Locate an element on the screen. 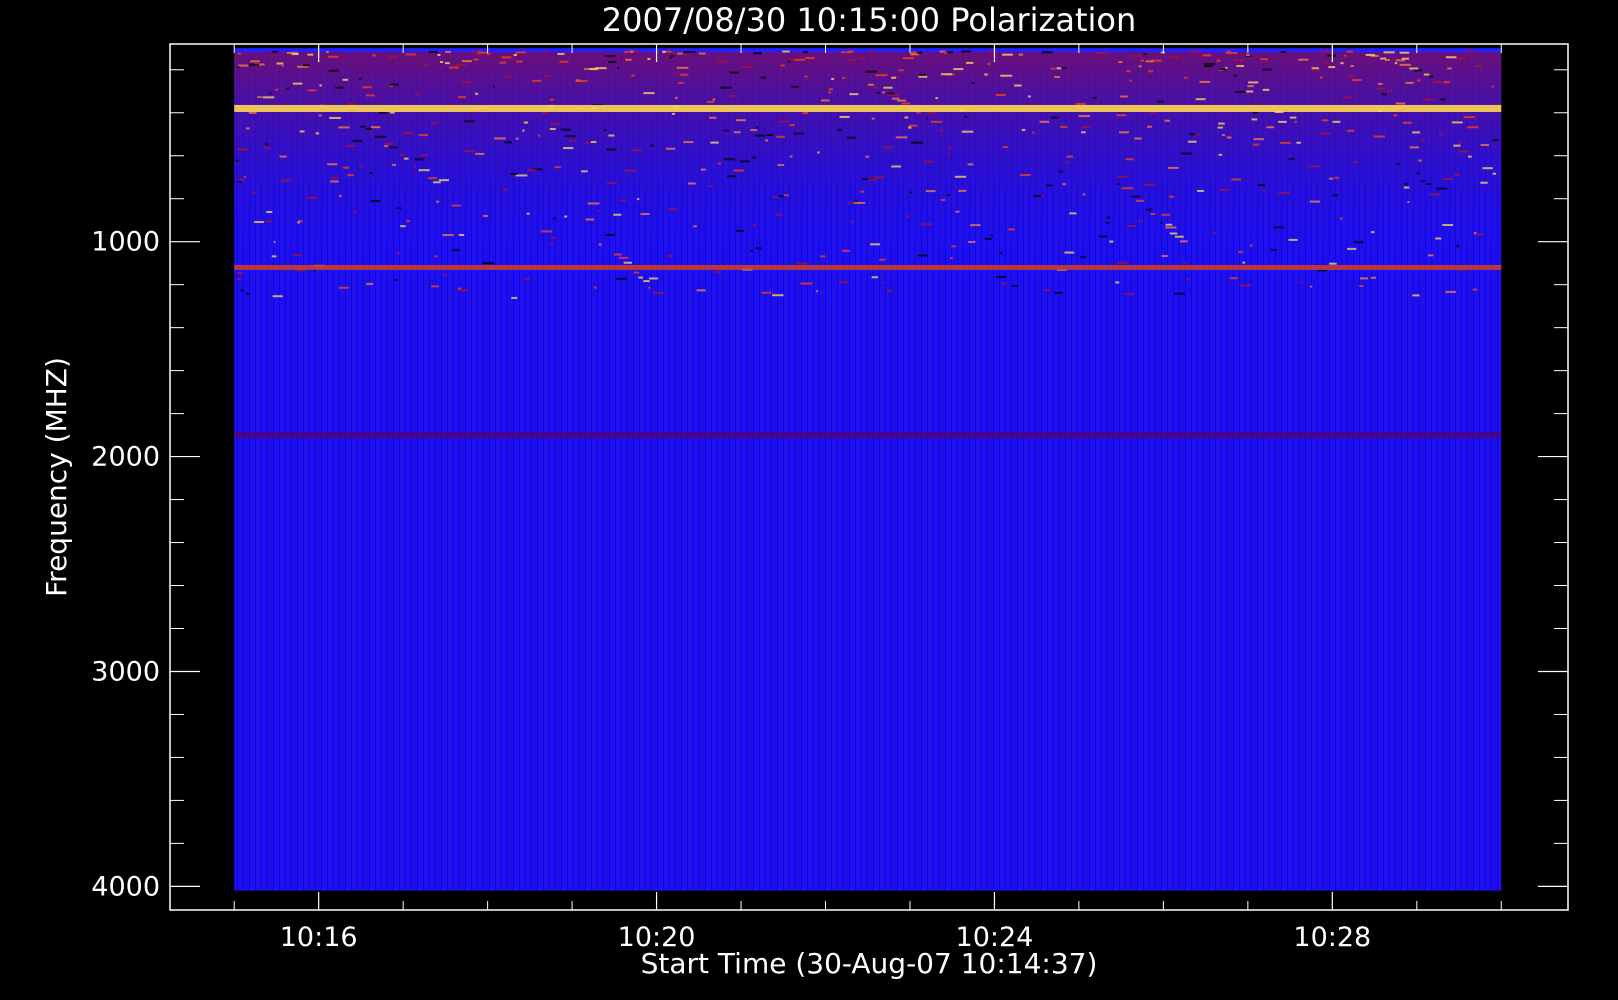  y-tick-label: 4000 is located at coordinates (125, 886).